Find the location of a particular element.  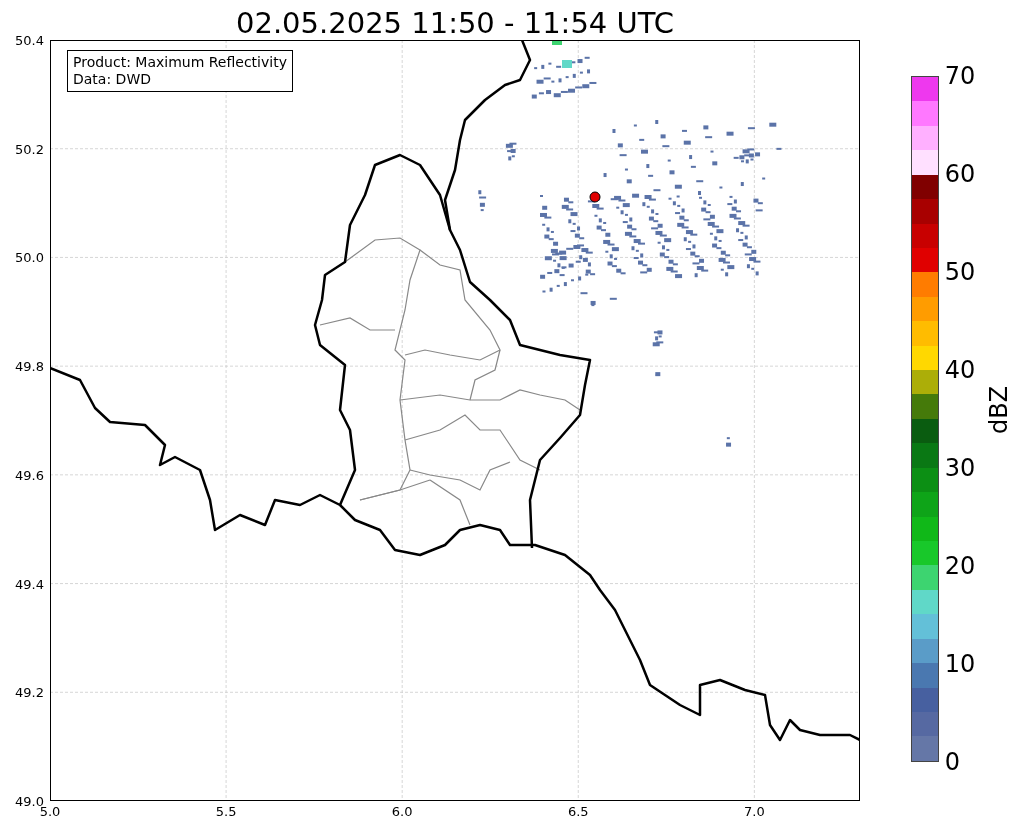

colorbar-tick-label: 60 is located at coordinates (960, 174).